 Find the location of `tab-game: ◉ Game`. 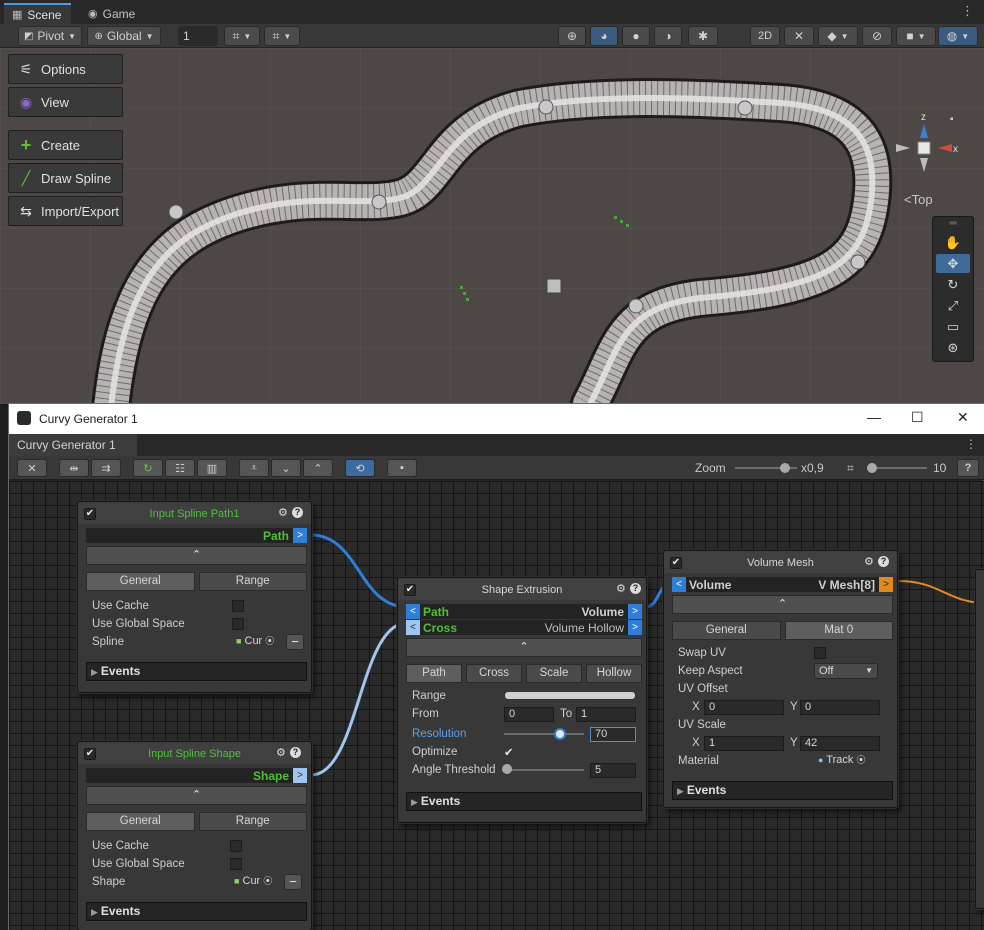

tab-game: ◉ Game is located at coordinates (112, 13).